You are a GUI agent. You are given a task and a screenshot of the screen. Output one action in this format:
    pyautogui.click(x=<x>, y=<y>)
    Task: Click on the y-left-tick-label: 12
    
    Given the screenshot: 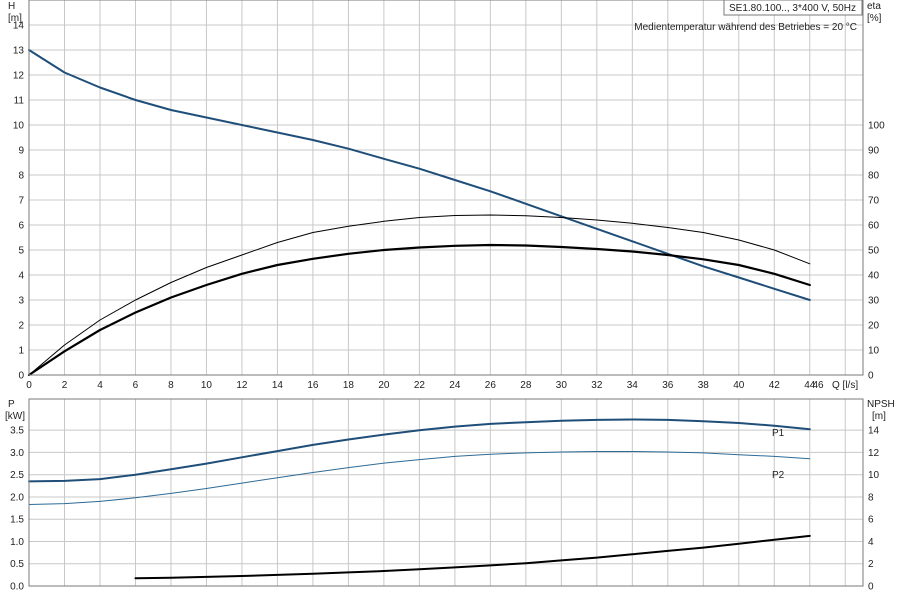 What is the action you would take?
    pyautogui.click(x=19, y=76)
    